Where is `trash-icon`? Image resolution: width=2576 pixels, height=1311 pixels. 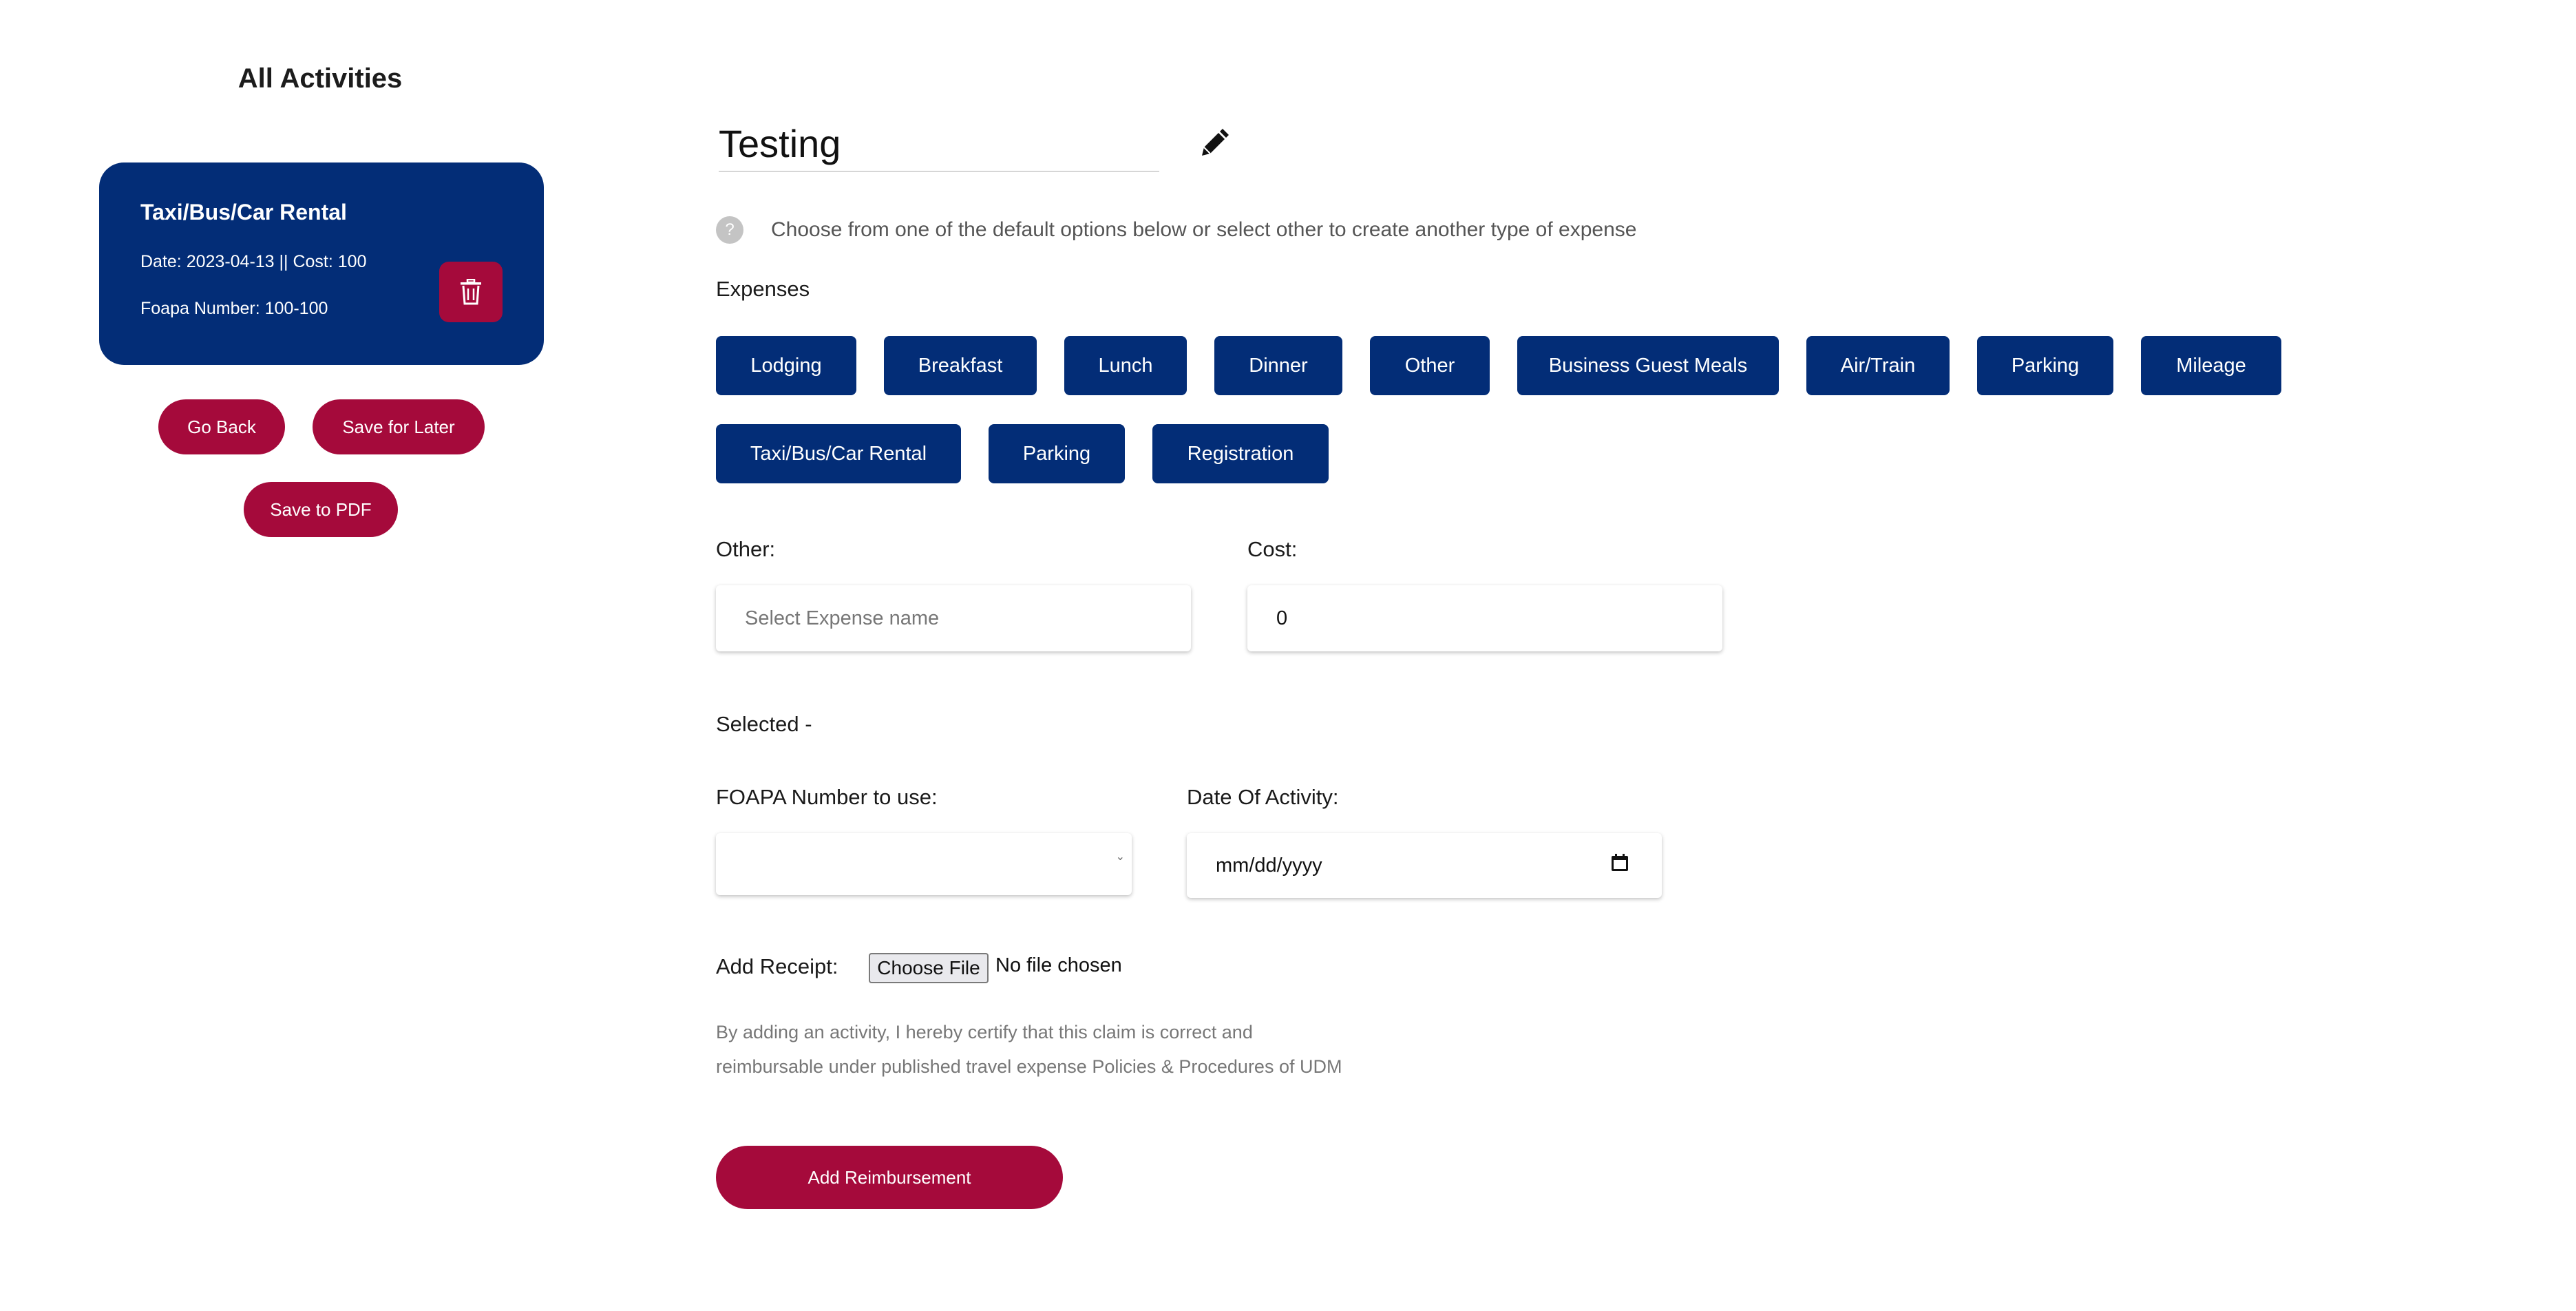 trash-icon is located at coordinates (471, 292).